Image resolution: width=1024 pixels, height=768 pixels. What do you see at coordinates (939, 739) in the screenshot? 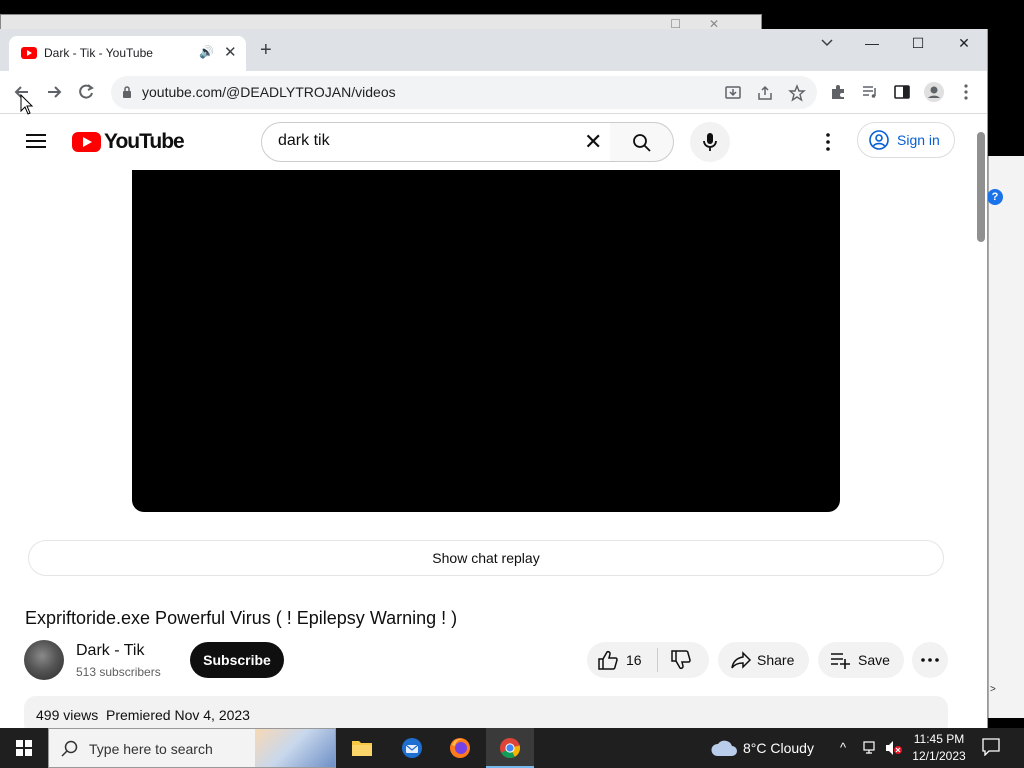
I see `clock-time: 11:45 PM` at bounding box center [939, 739].